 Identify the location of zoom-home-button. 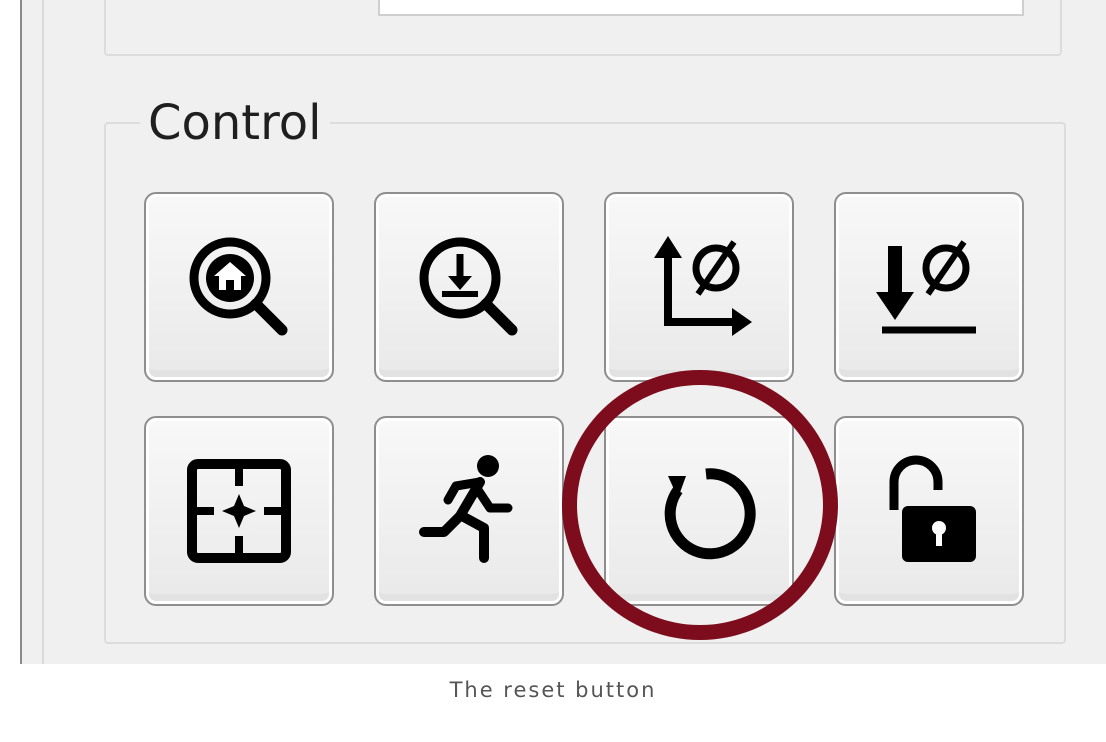
(239, 287).